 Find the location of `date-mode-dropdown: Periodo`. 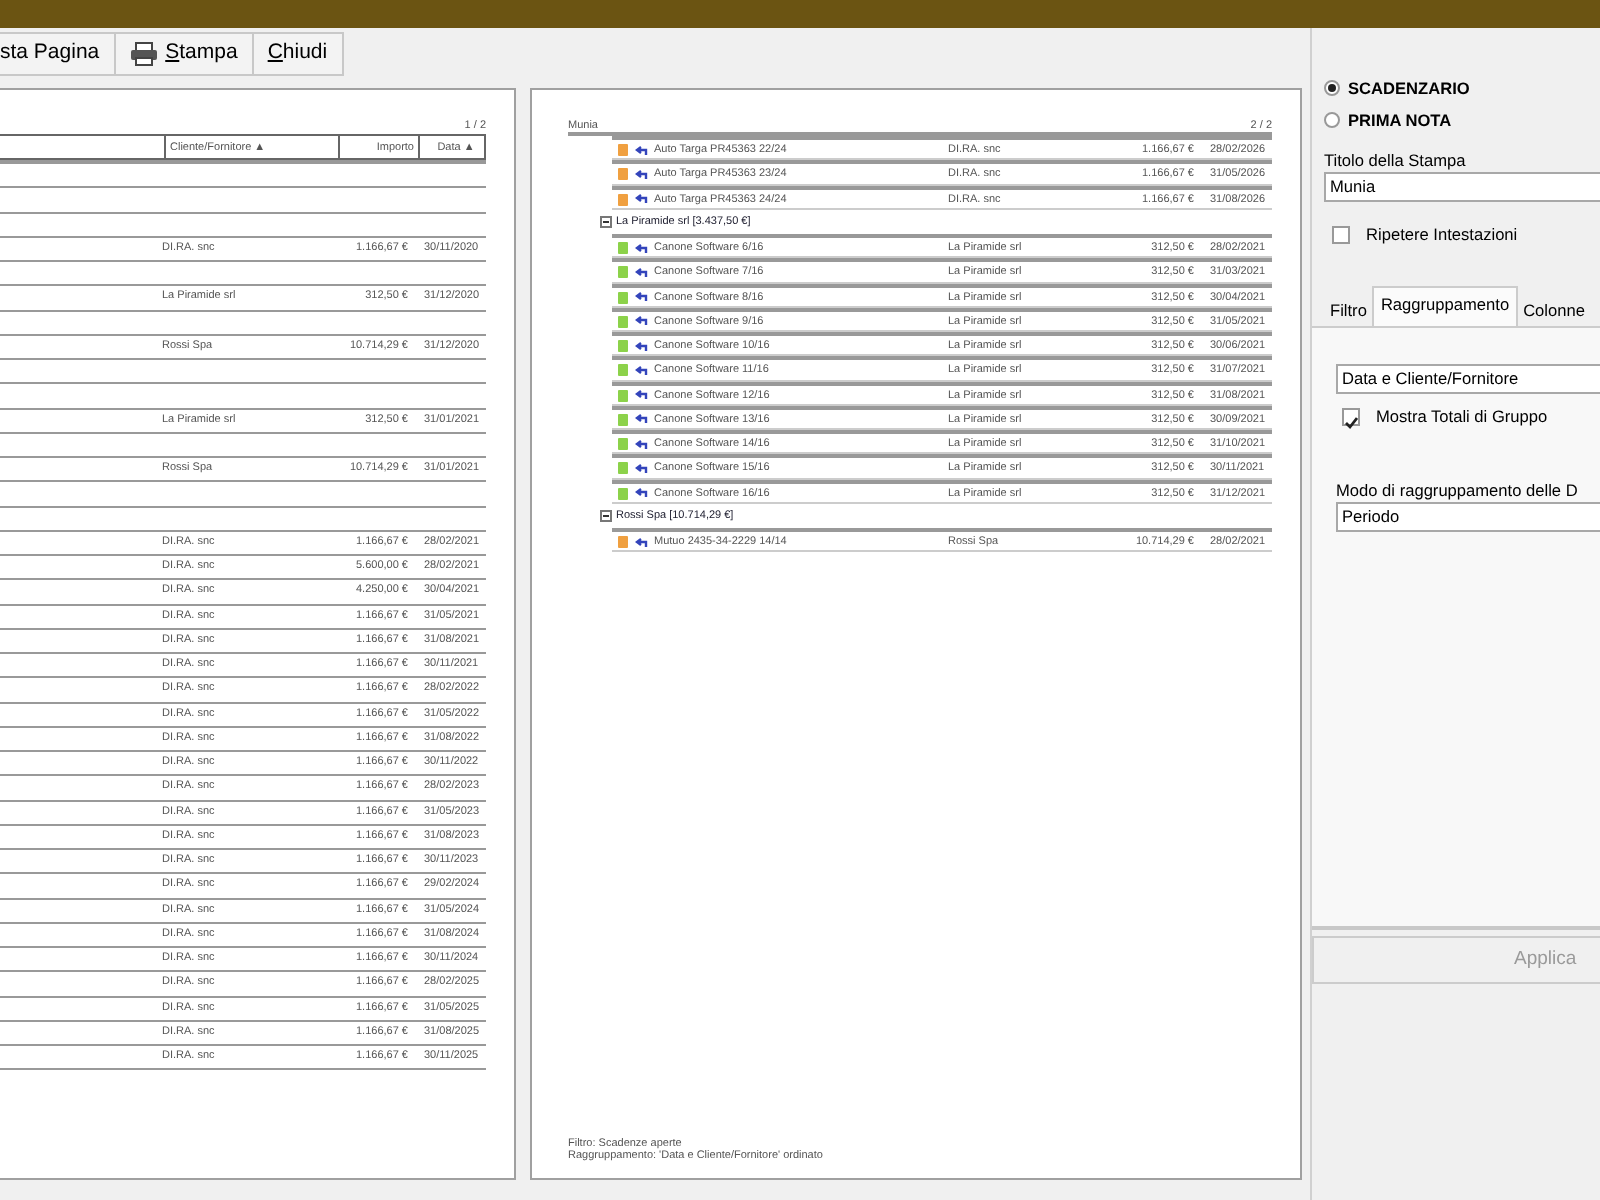

date-mode-dropdown: Periodo is located at coordinates (1468, 517).